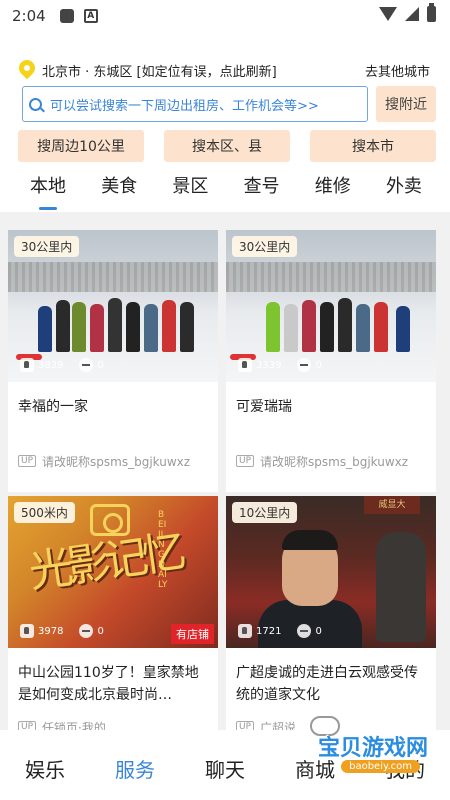  Describe the element at coordinates (431, 12) in the screenshot. I see `battery-icon` at that location.